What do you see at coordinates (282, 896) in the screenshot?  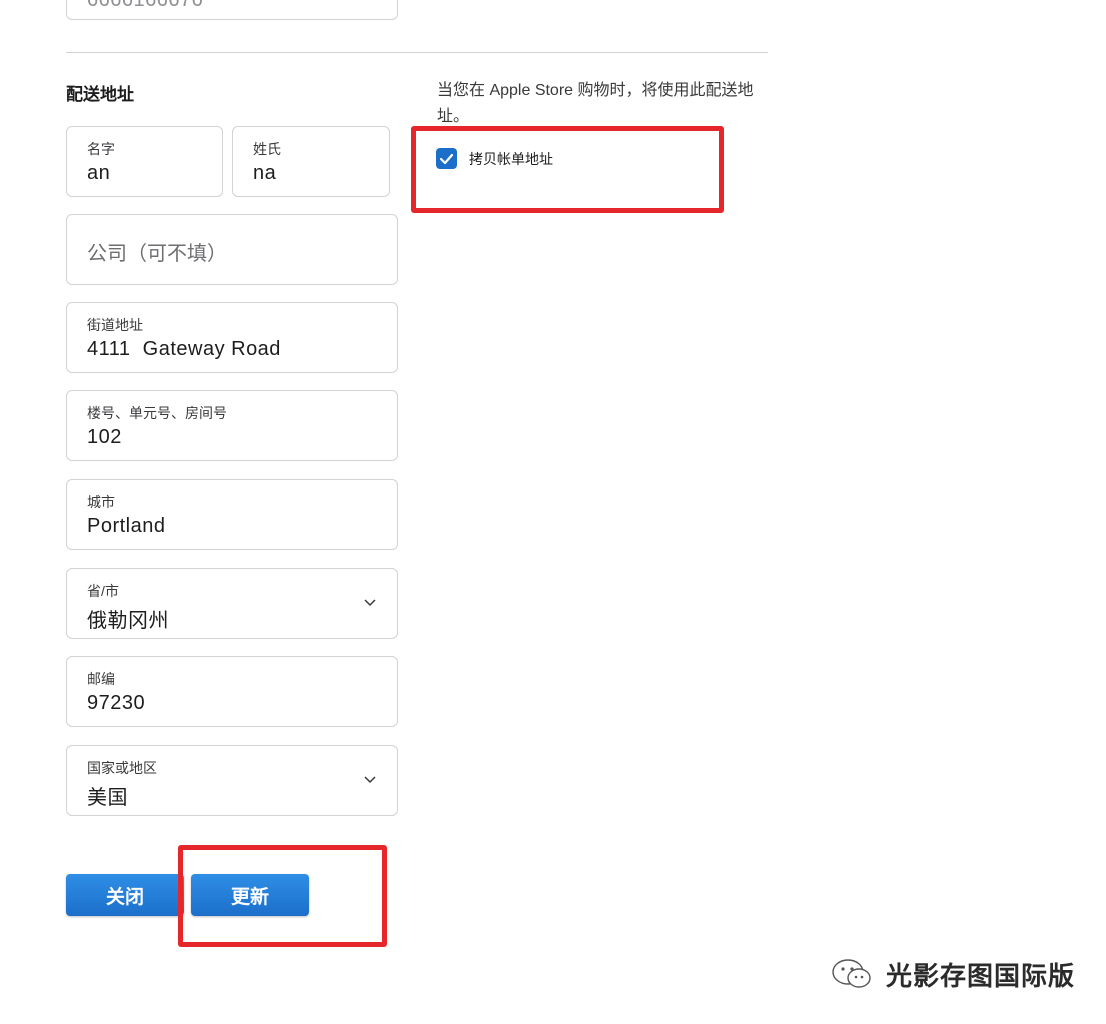 I see `highlight-box-update` at bounding box center [282, 896].